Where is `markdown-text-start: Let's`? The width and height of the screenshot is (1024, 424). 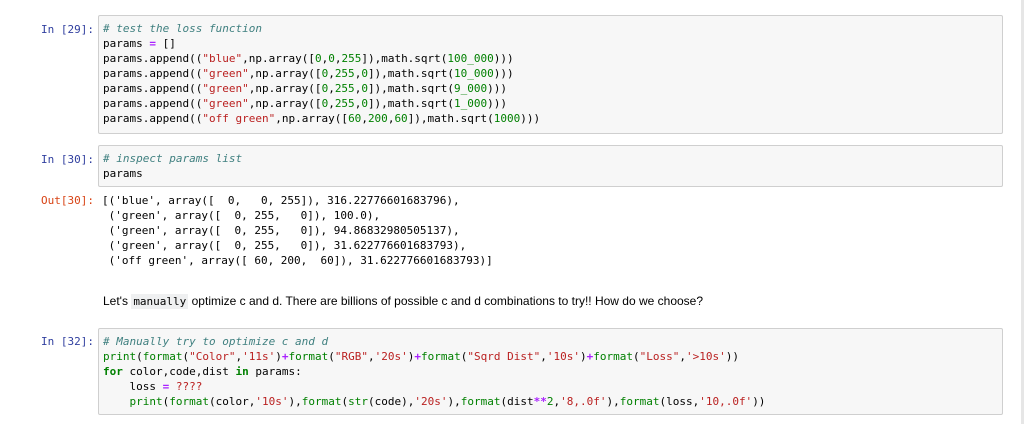
markdown-text-start: Let's is located at coordinates (117, 301).